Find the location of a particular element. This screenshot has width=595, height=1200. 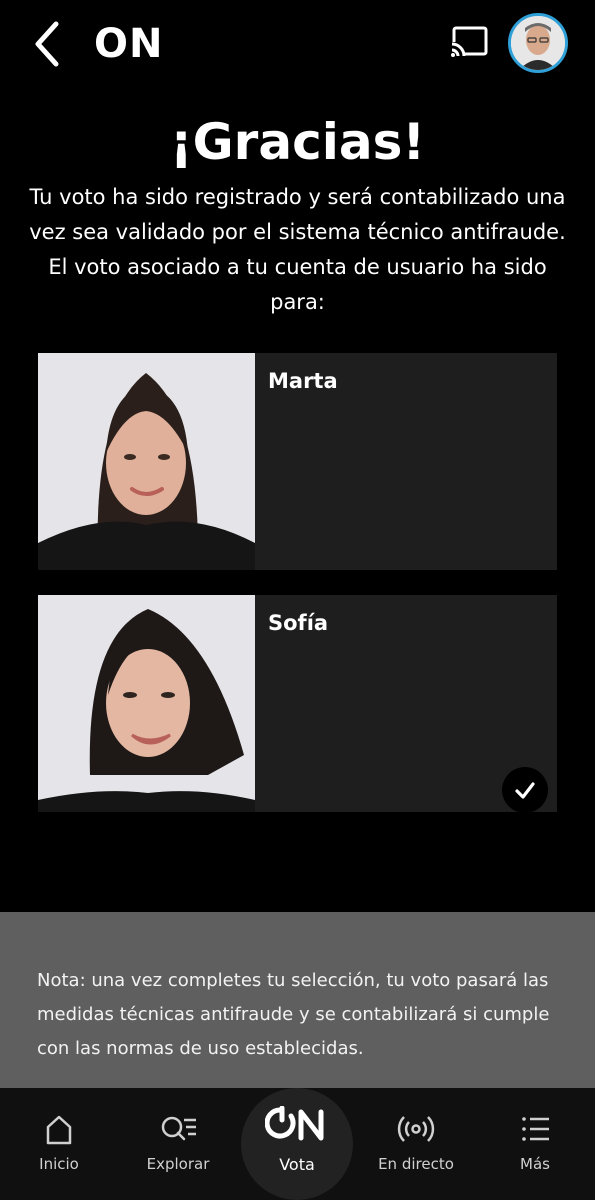

nav-label: Inicio is located at coordinates (59, 1164).